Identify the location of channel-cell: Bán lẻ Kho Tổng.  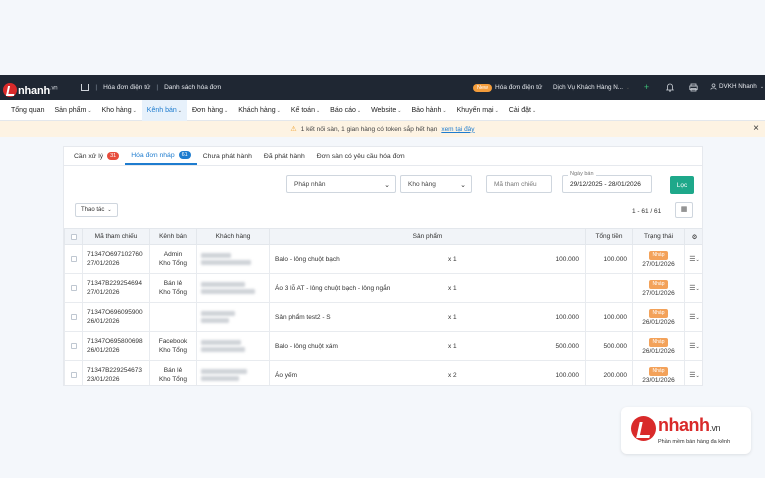
(173, 372).